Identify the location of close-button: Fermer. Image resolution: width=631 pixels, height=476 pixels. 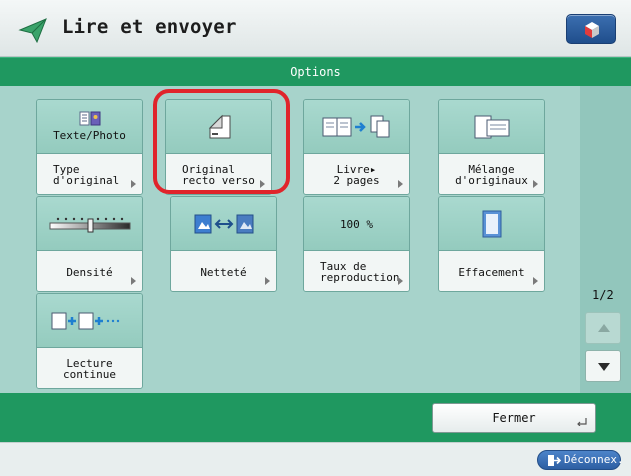
(514, 418).